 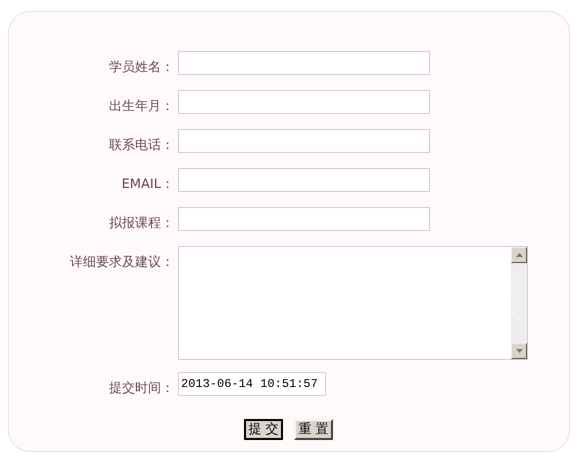 What do you see at coordinates (148, 184) in the screenshot?
I see `field-label: EMAIL：` at bounding box center [148, 184].